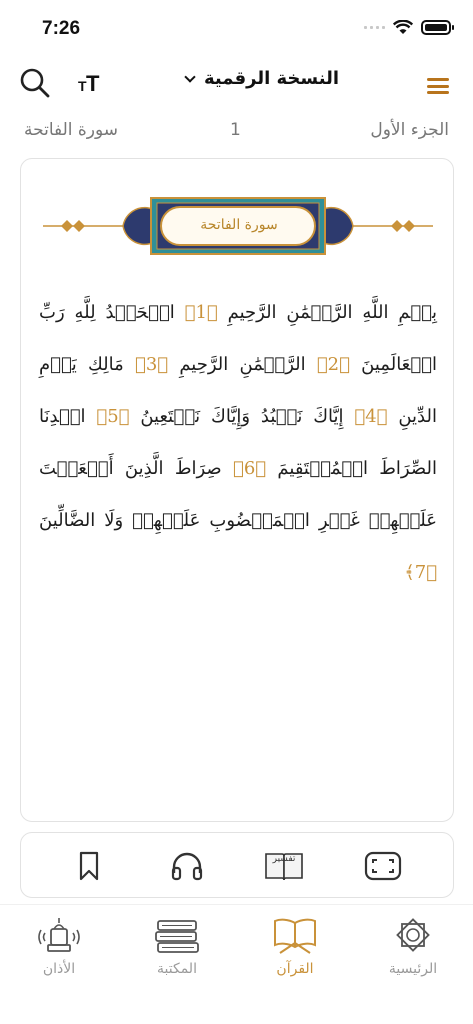  I want to click on ayah-text: إِيَّاكَ نَعۡبُدُ وَإِيَّاكَ نَسۡتَعِينُ, so click(242, 416).